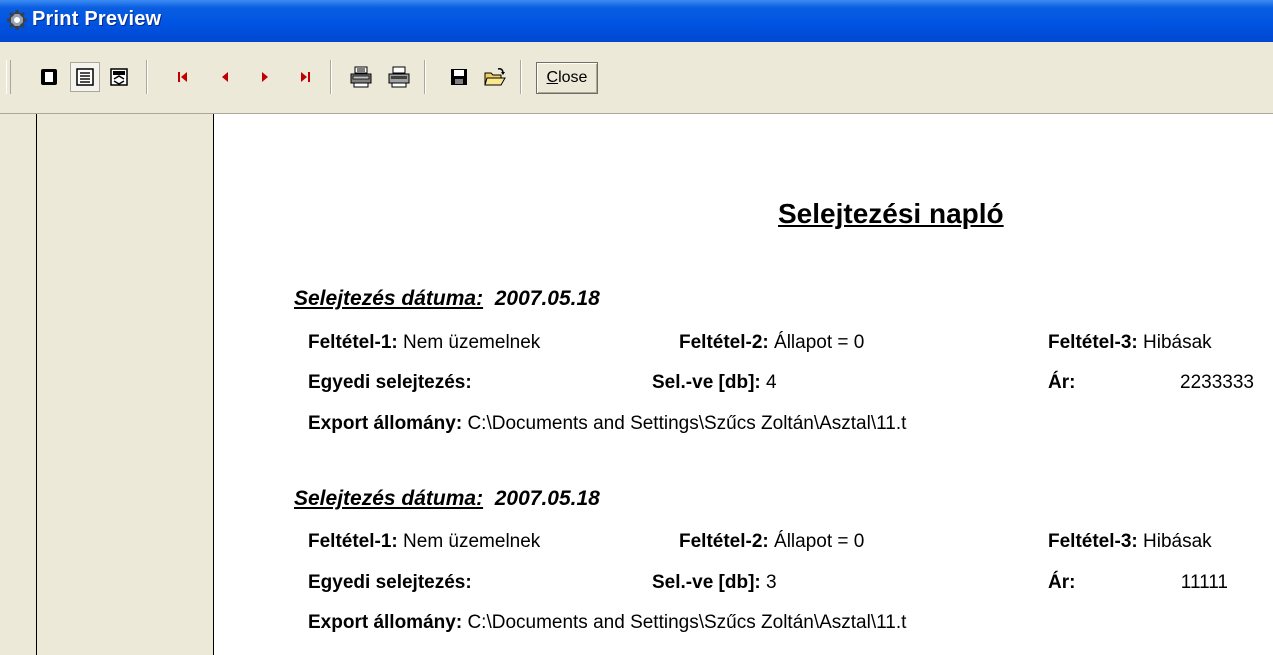 The height and width of the screenshot is (655, 1273). What do you see at coordinates (636, 78) in the screenshot?
I see `toolbar: Close` at bounding box center [636, 78].